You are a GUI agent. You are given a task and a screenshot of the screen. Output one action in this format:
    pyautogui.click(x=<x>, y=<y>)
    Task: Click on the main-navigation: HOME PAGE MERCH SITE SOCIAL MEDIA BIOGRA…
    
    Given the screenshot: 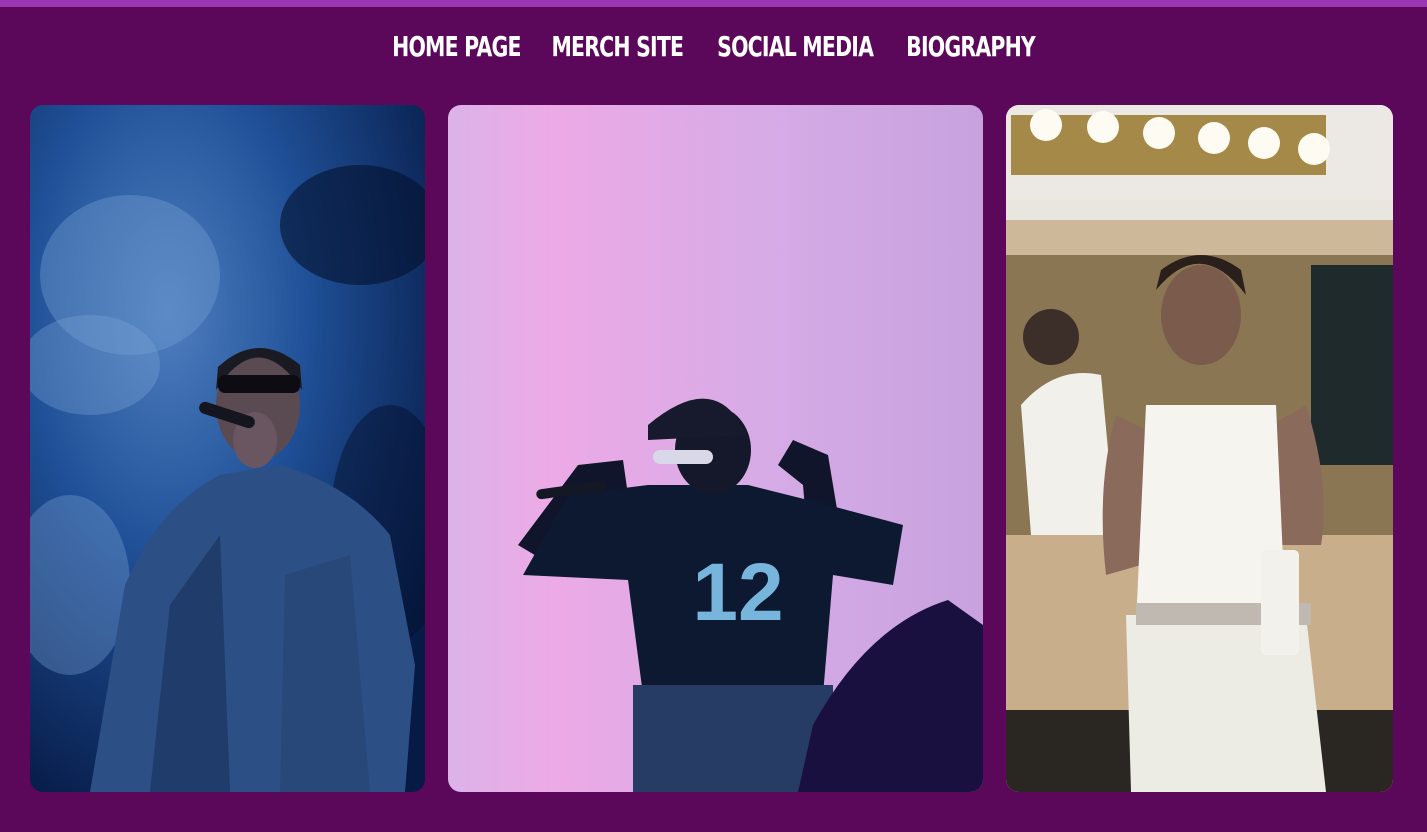 What is the action you would take?
    pyautogui.click(x=713, y=46)
    